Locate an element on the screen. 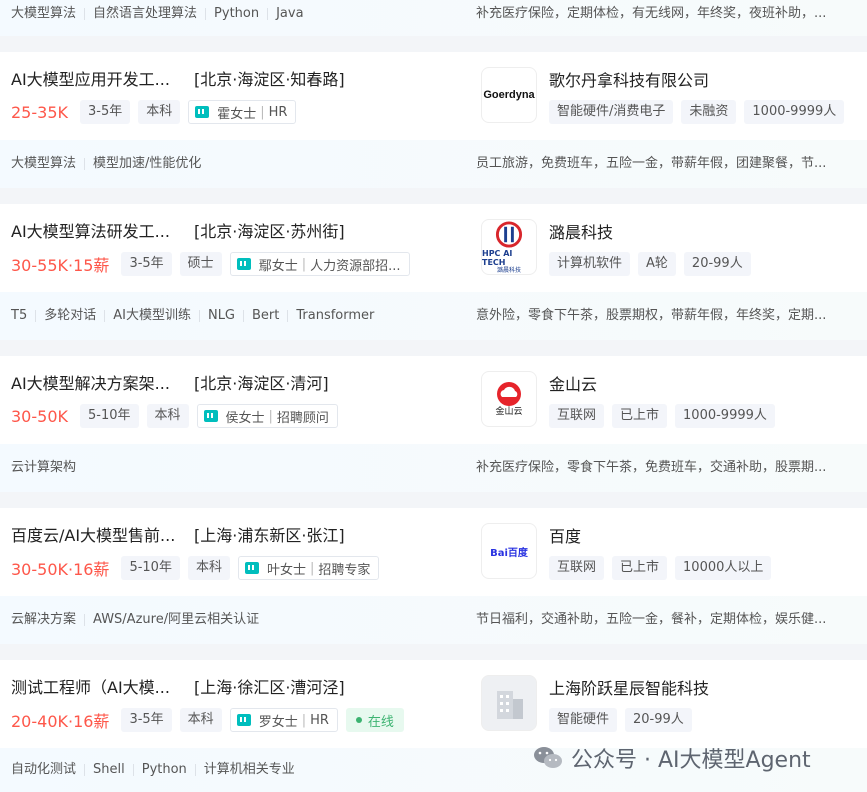 This screenshot has width=867, height=792. skill-tag: 自然语言处理算法 is located at coordinates (144, 13).